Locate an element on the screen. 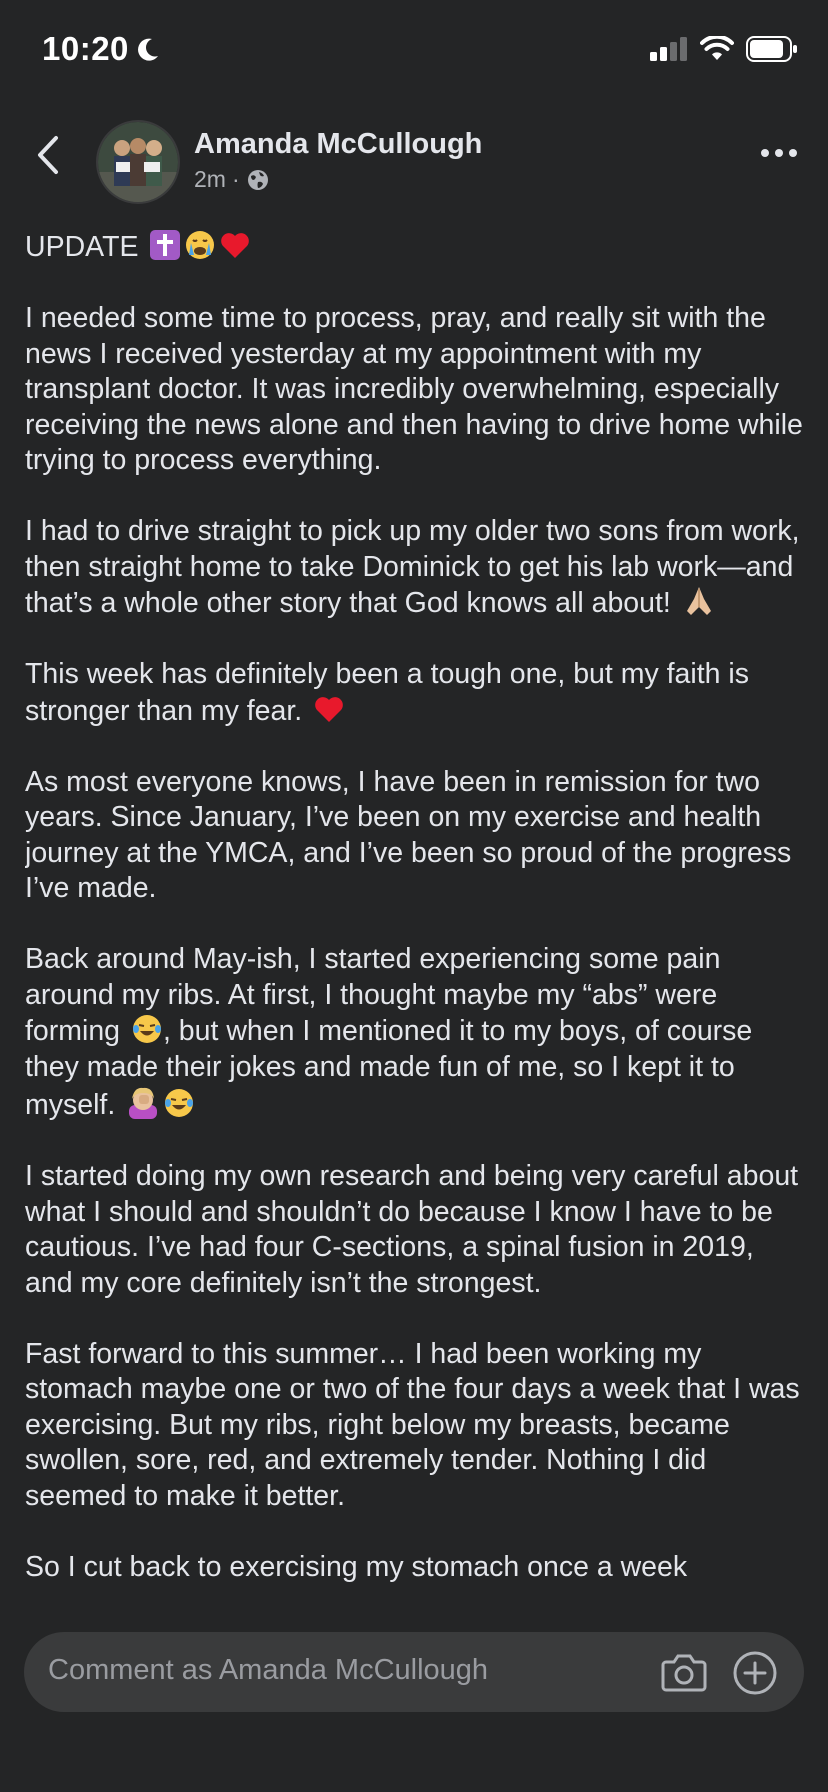 The height and width of the screenshot is (1792, 828). comment-input: Comment as Amanda McCullough is located at coordinates (414, 1672).